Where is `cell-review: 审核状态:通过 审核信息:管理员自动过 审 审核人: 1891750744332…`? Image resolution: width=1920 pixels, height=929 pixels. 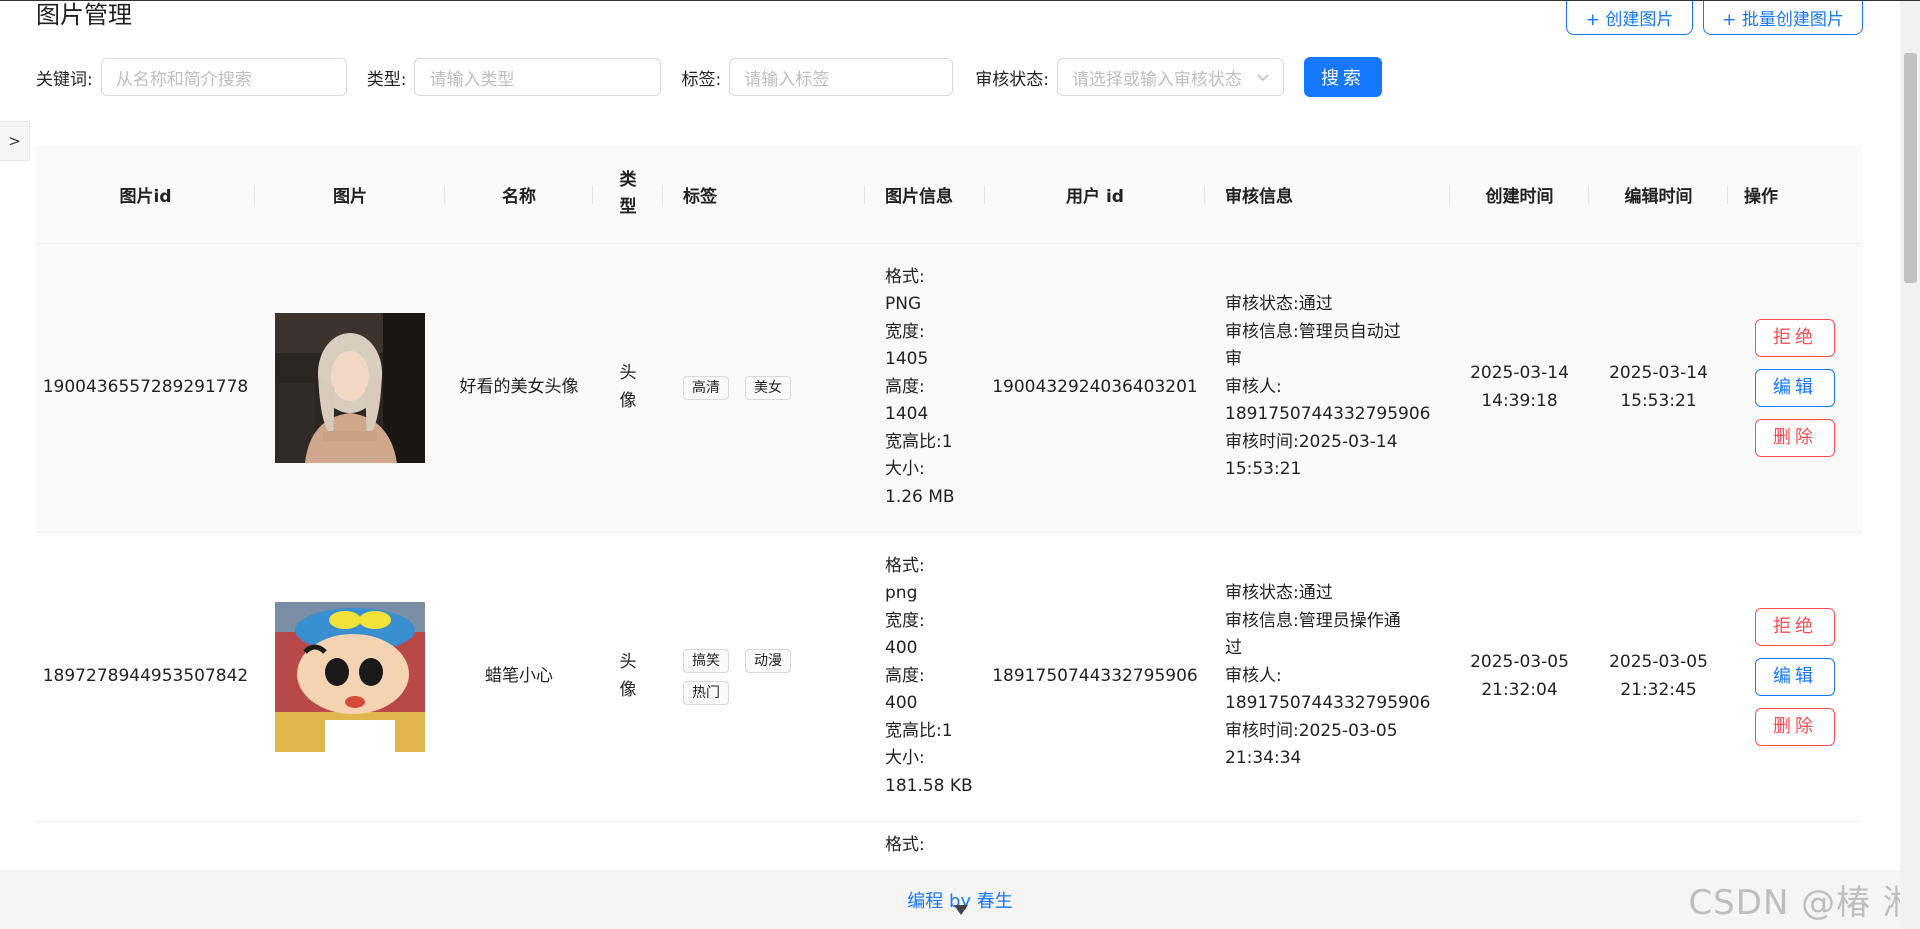
cell-review: 审核状态:通过 审核信息:管理员自动过 审 审核人: 1891750744332… is located at coordinates (1327, 388).